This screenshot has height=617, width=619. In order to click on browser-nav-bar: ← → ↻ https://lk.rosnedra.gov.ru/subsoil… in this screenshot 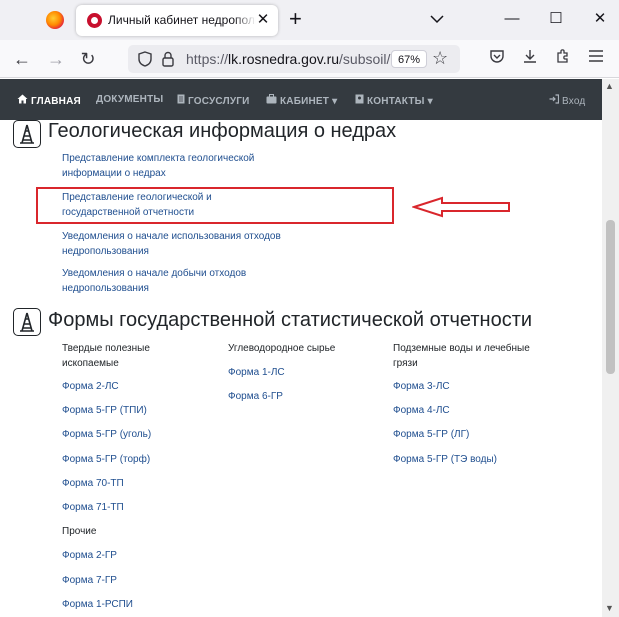, I will do `click(309, 59)`.